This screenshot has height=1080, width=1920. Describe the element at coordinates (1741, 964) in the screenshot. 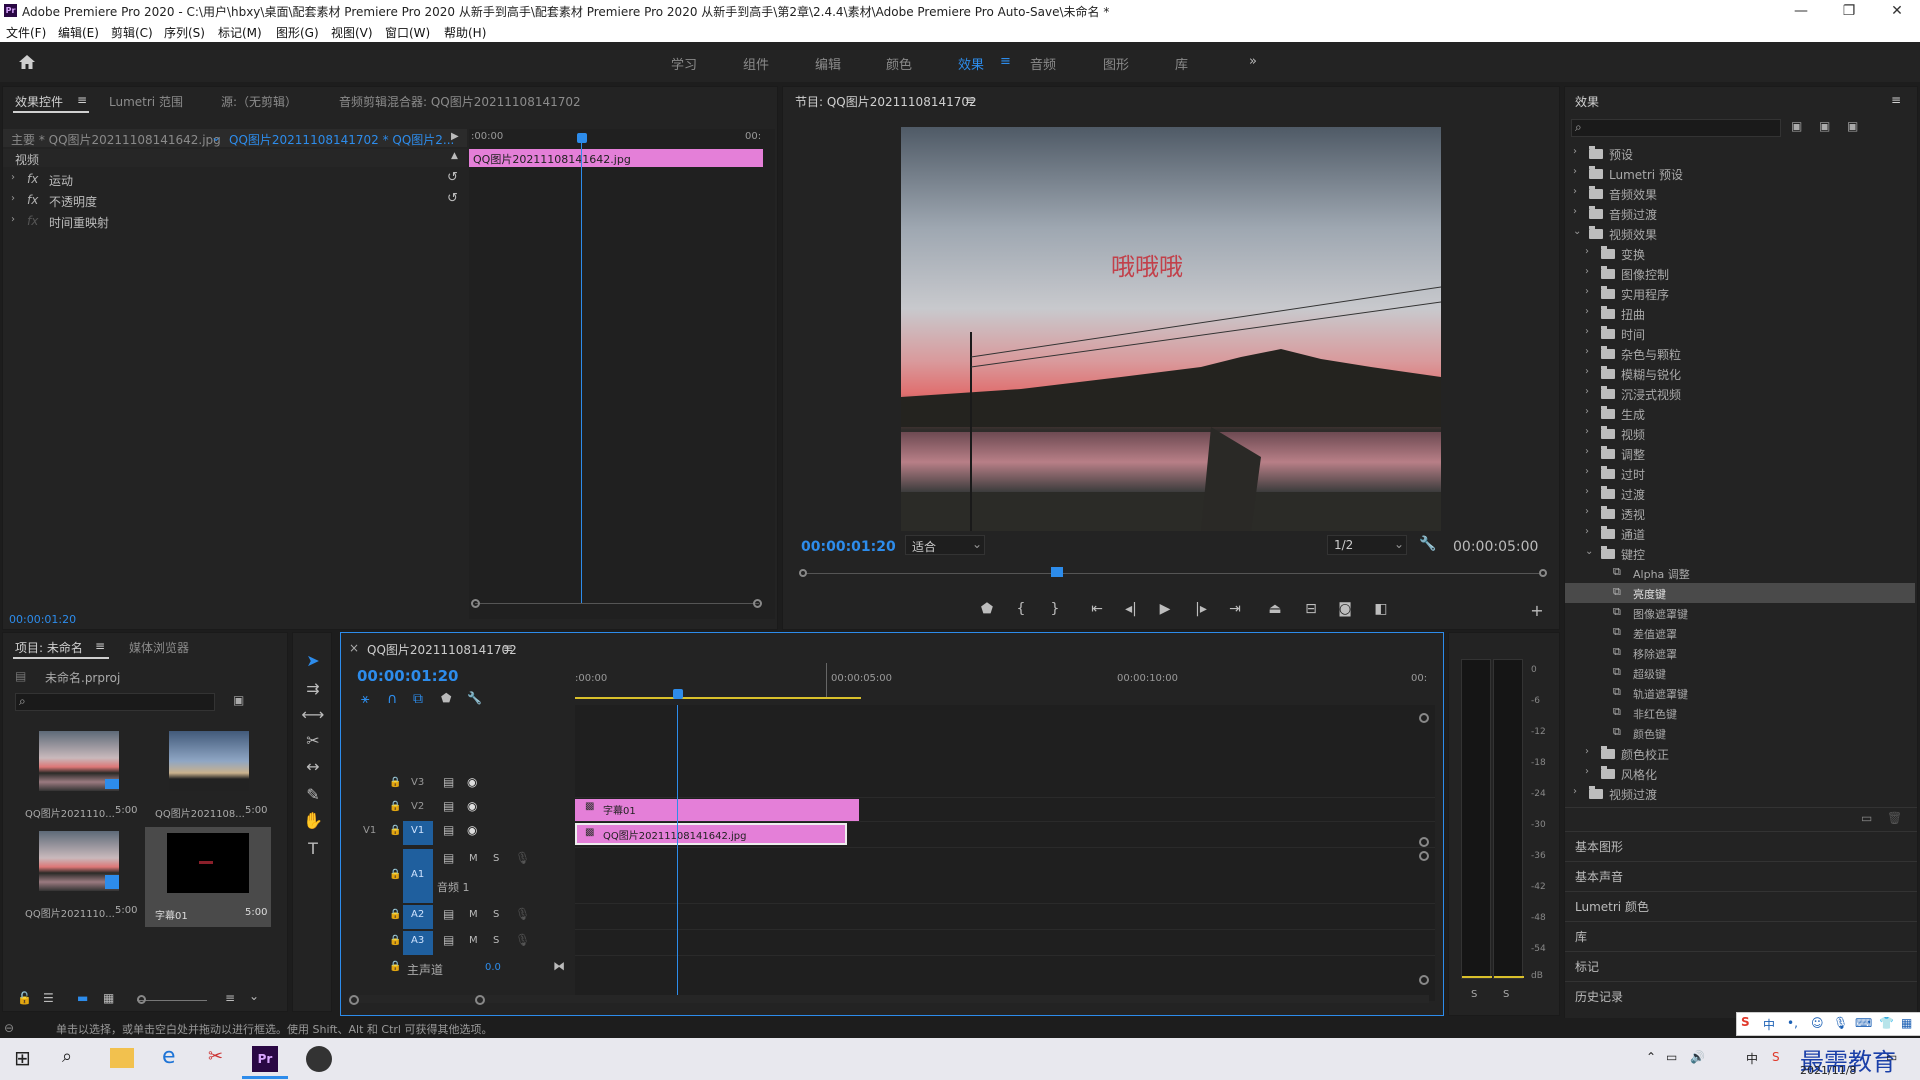

I see `section-markers: 标记` at that location.